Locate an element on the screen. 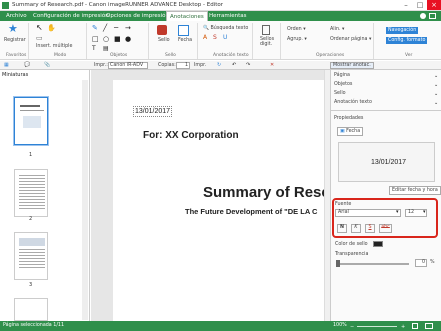  digital-seal-icon is located at coordinates (266, 30).